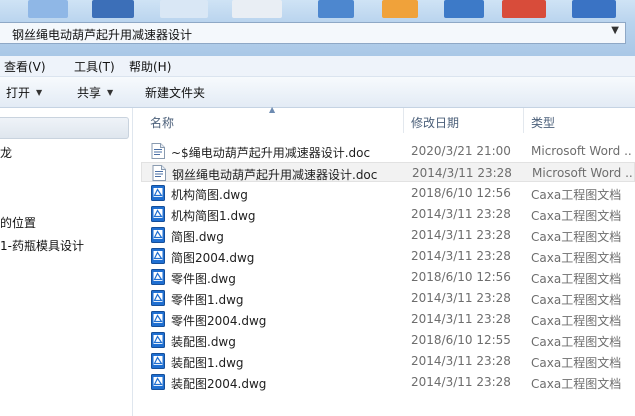  Describe the element at coordinates (543, 122) in the screenshot. I see `column-header-type: 类型` at that location.